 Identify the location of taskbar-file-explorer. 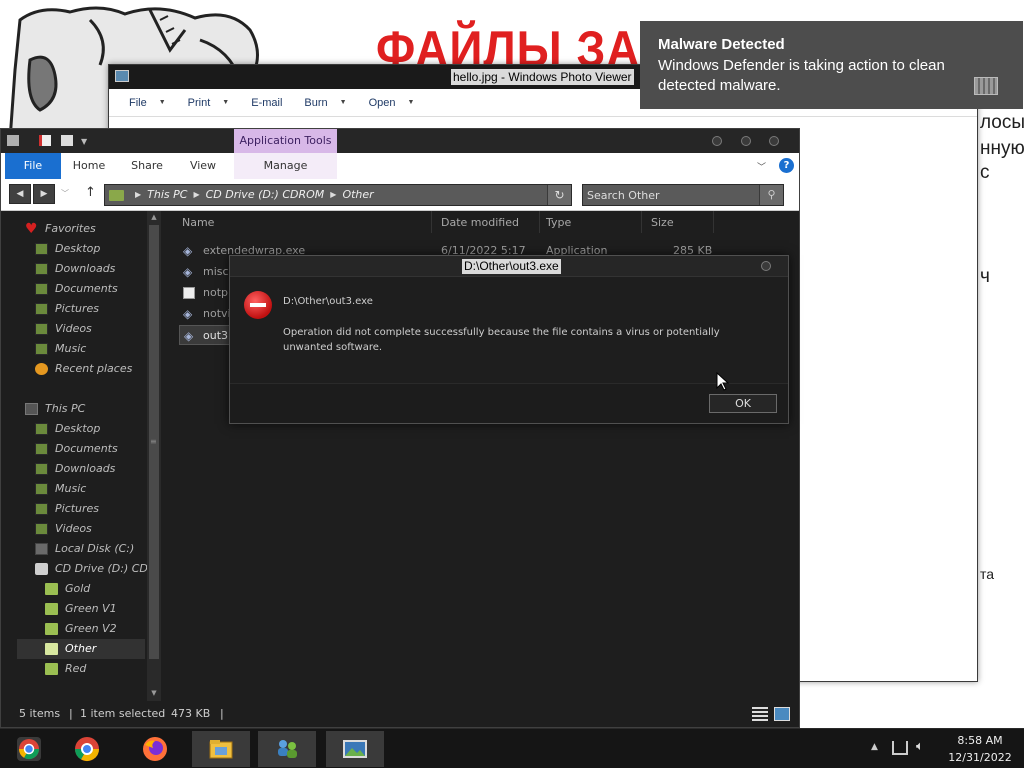
(221, 749).